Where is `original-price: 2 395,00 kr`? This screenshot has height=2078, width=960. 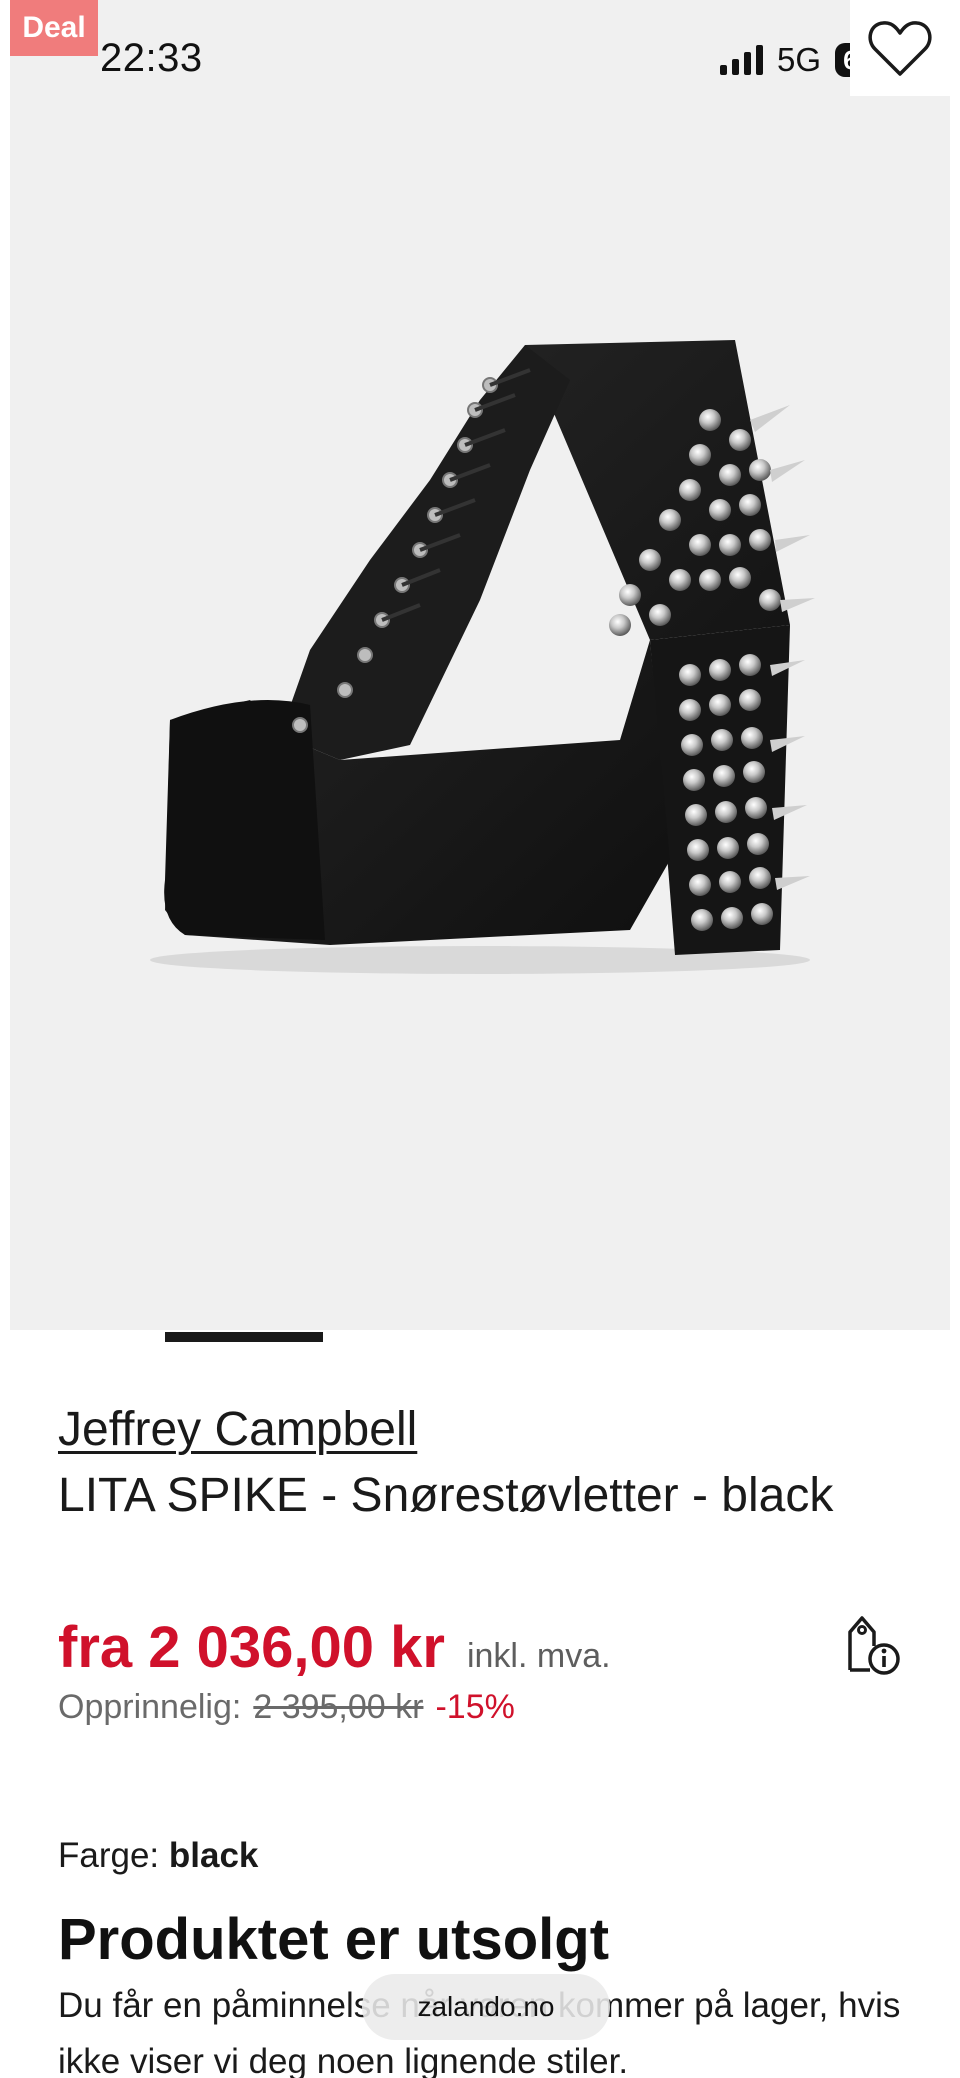
original-price: 2 395,00 kr is located at coordinates (338, 1707).